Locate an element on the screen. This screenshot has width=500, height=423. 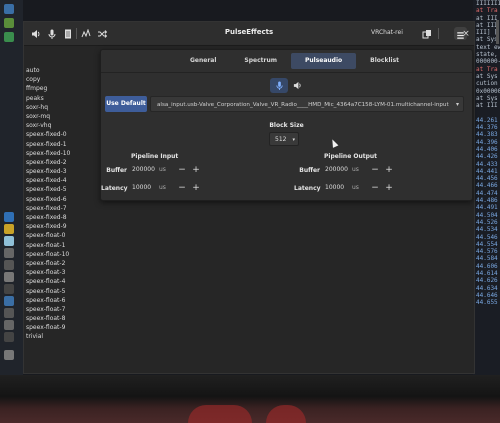
list-item: speex-fixed-3 is located at coordinates (63, 171).